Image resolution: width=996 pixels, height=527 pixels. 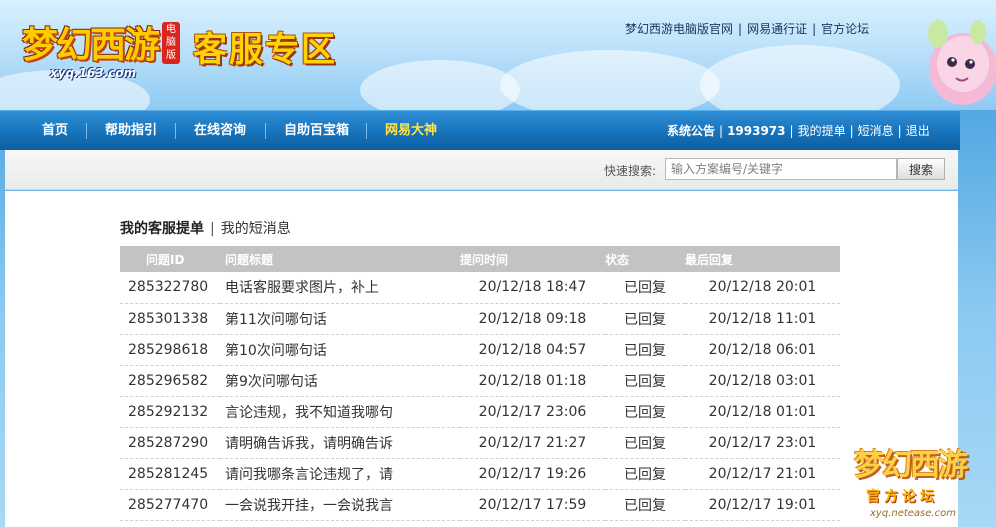 What do you see at coordinates (532, 350) in the screenshot?
I see `ticket-time: 20/12/18 04:57` at bounding box center [532, 350].